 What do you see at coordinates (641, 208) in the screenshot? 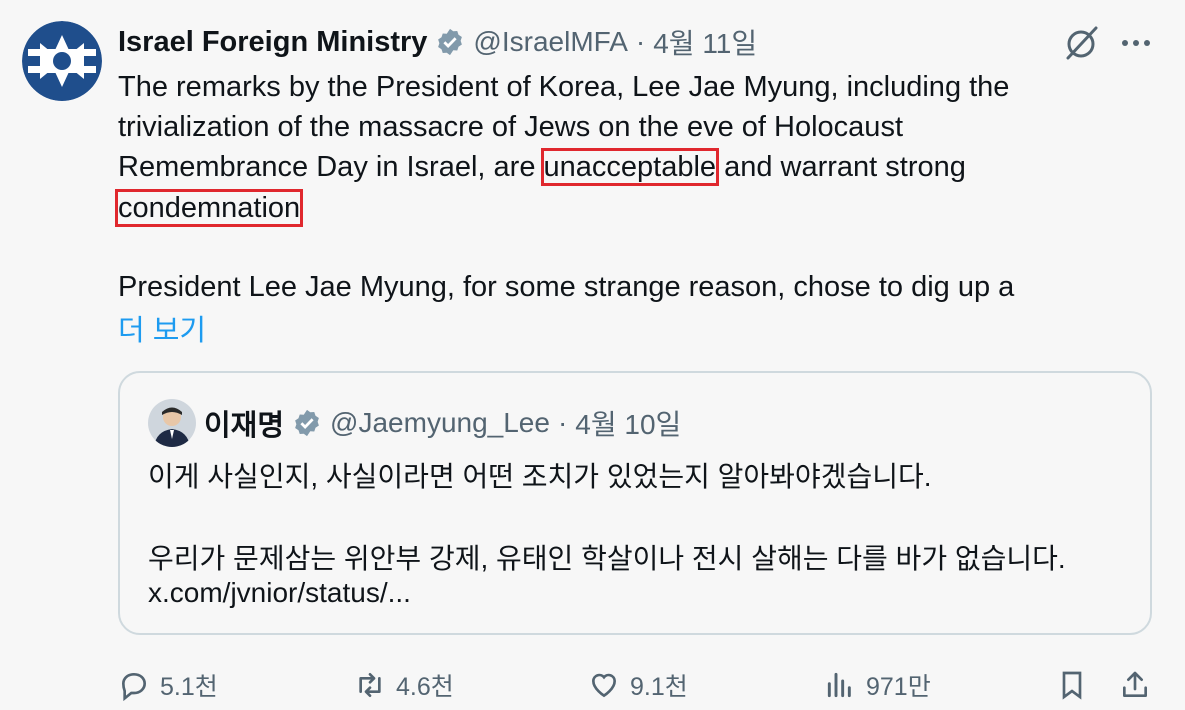
I see `tweet-text-line: condemnation` at bounding box center [641, 208].